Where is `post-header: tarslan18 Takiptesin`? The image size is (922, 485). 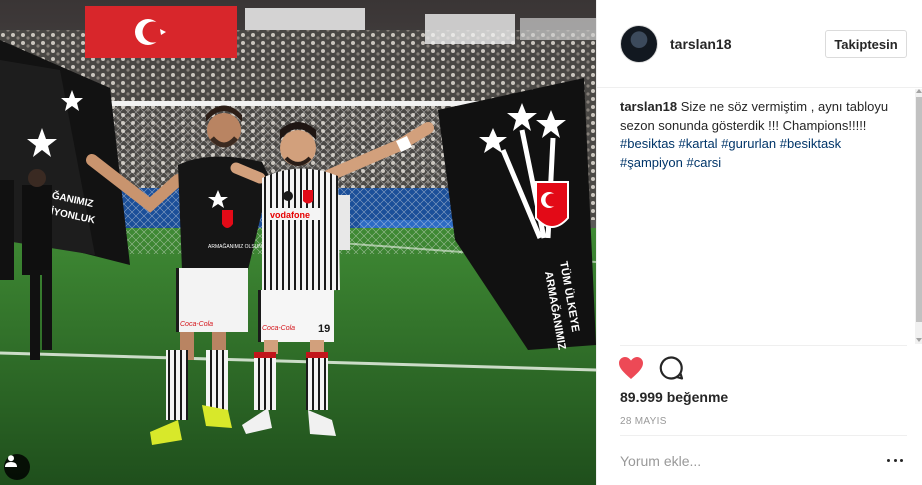
post-header: tarslan18 Takiptesin is located at coordinates (759, 44).